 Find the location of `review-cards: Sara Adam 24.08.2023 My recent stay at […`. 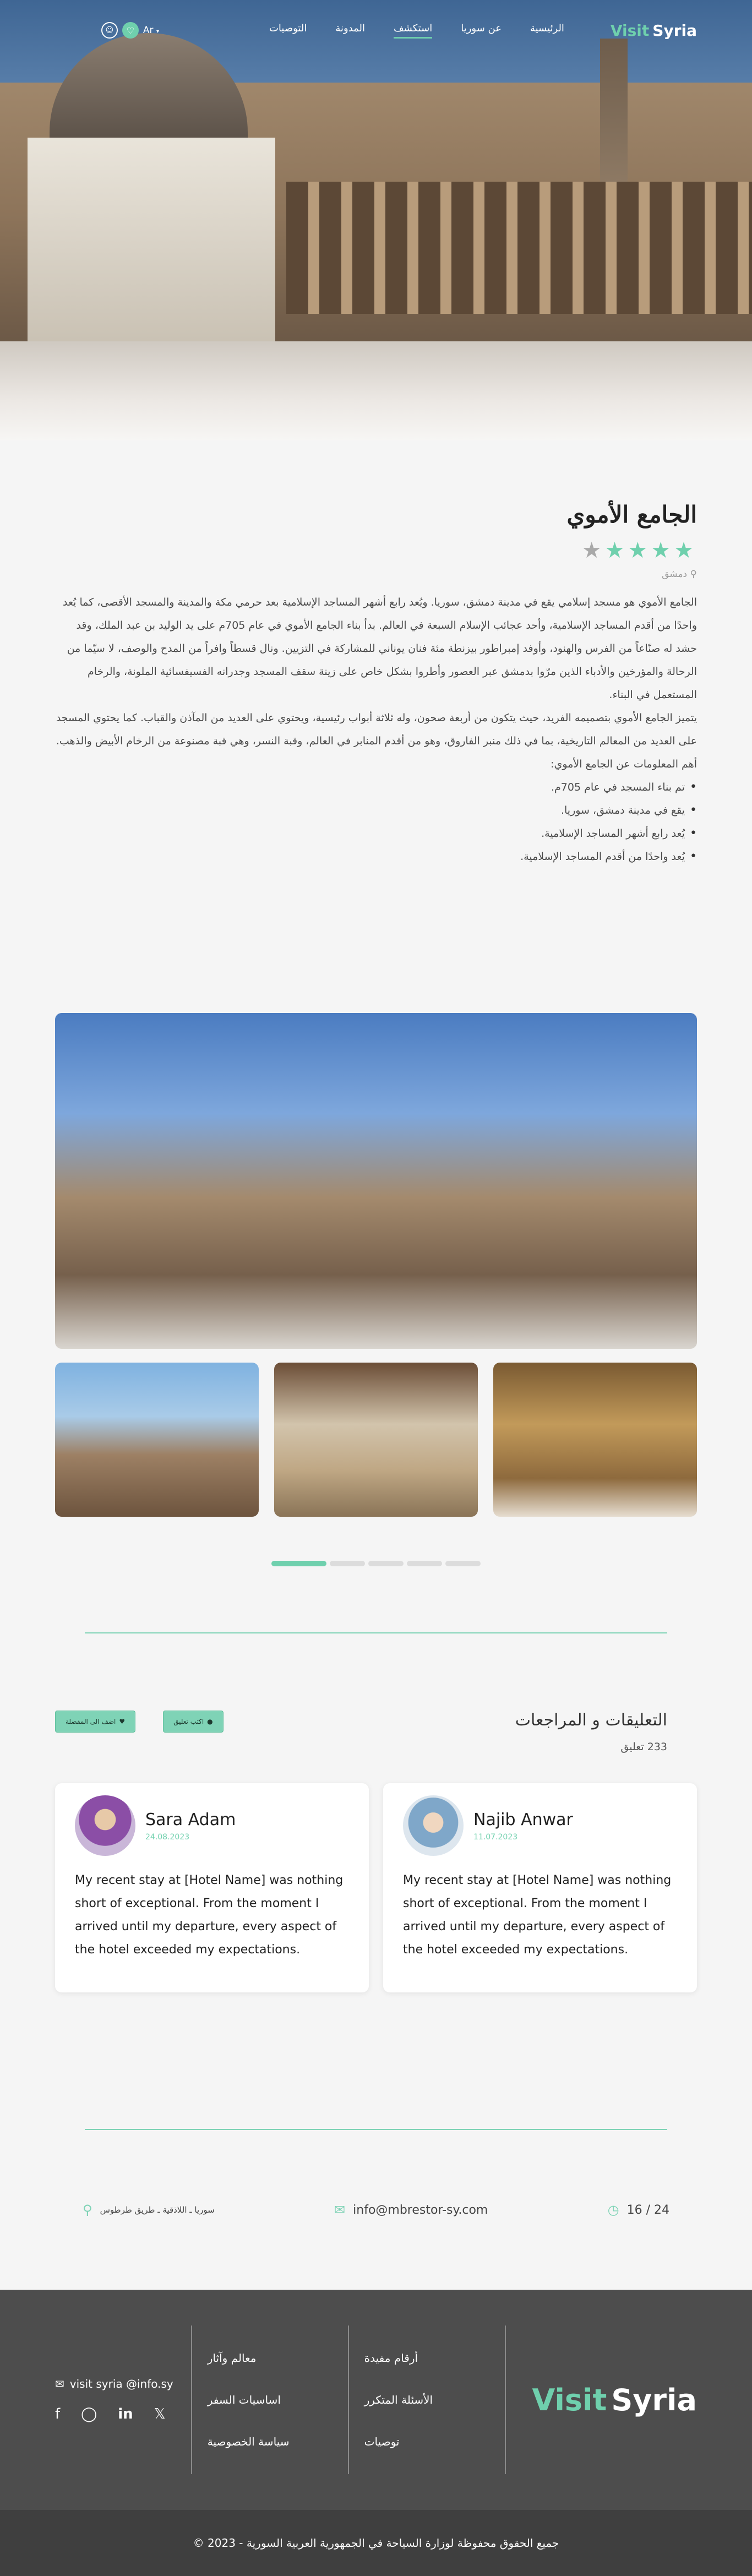

review-cards: Sara Adam 24.08.2023 My recent stay at [… is located at coordinates (376, 1887).